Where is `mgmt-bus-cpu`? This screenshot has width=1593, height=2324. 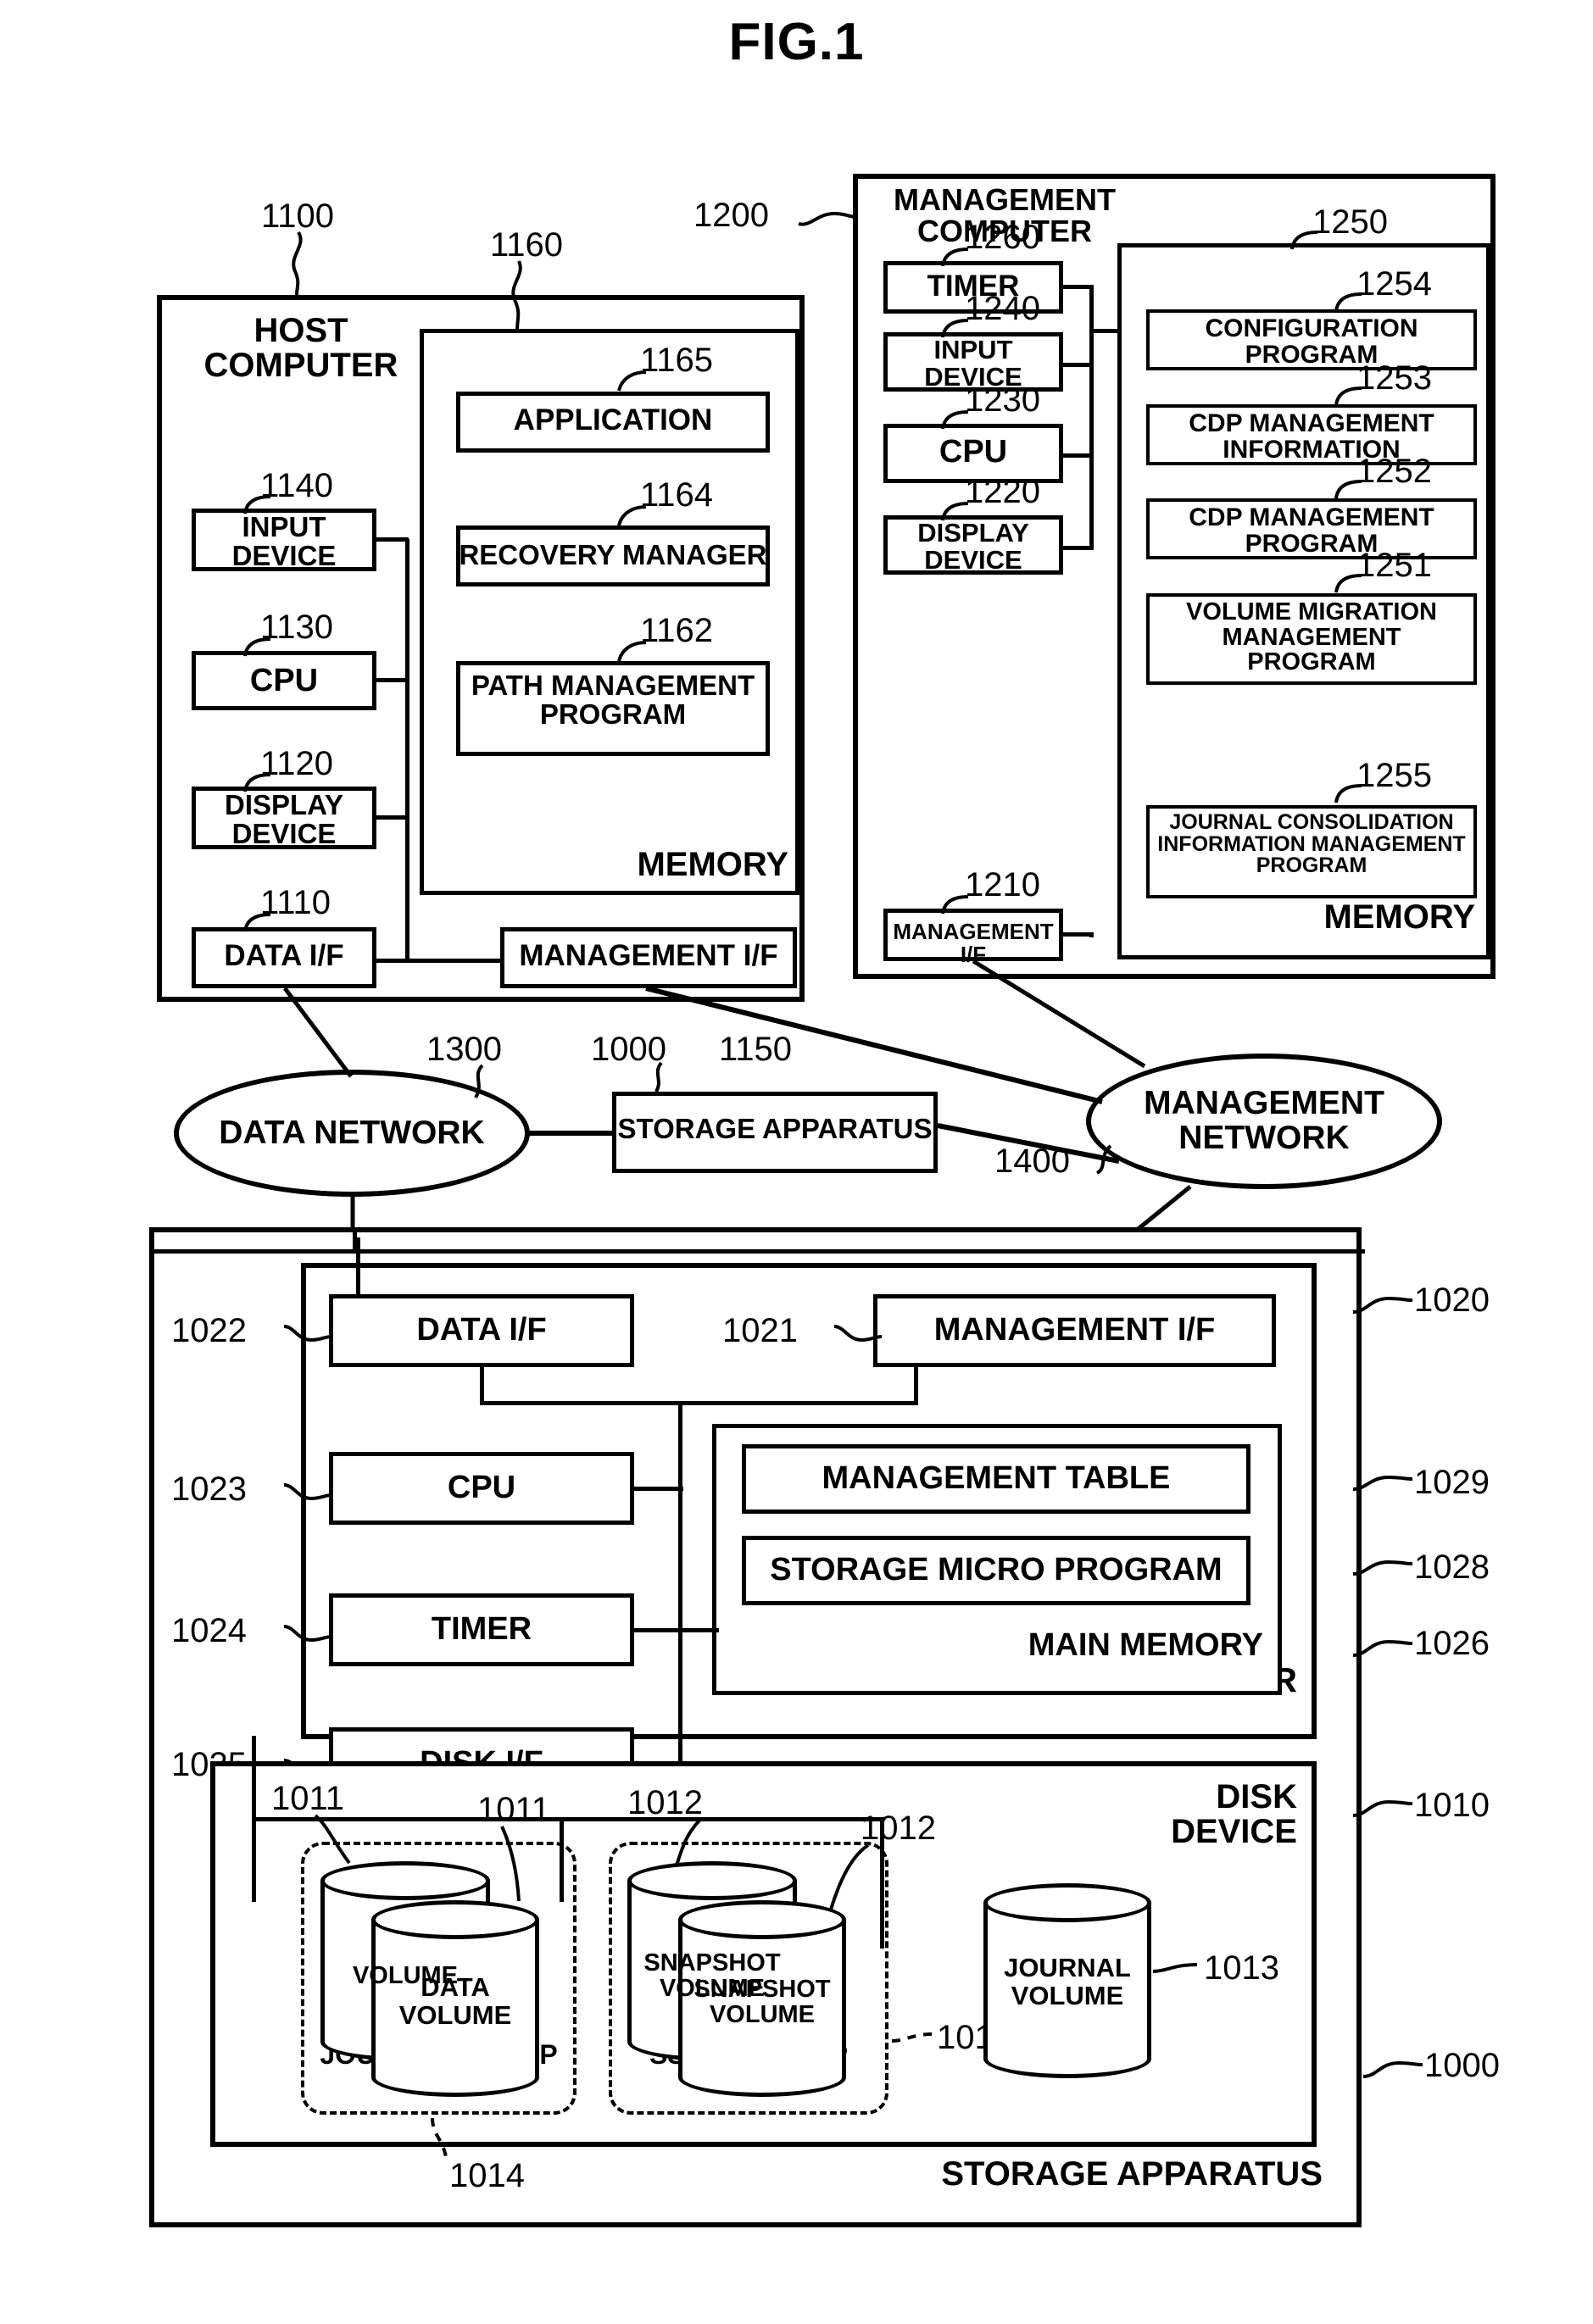
mgmt-bus-cpu is located at coordinates (1078, 455).